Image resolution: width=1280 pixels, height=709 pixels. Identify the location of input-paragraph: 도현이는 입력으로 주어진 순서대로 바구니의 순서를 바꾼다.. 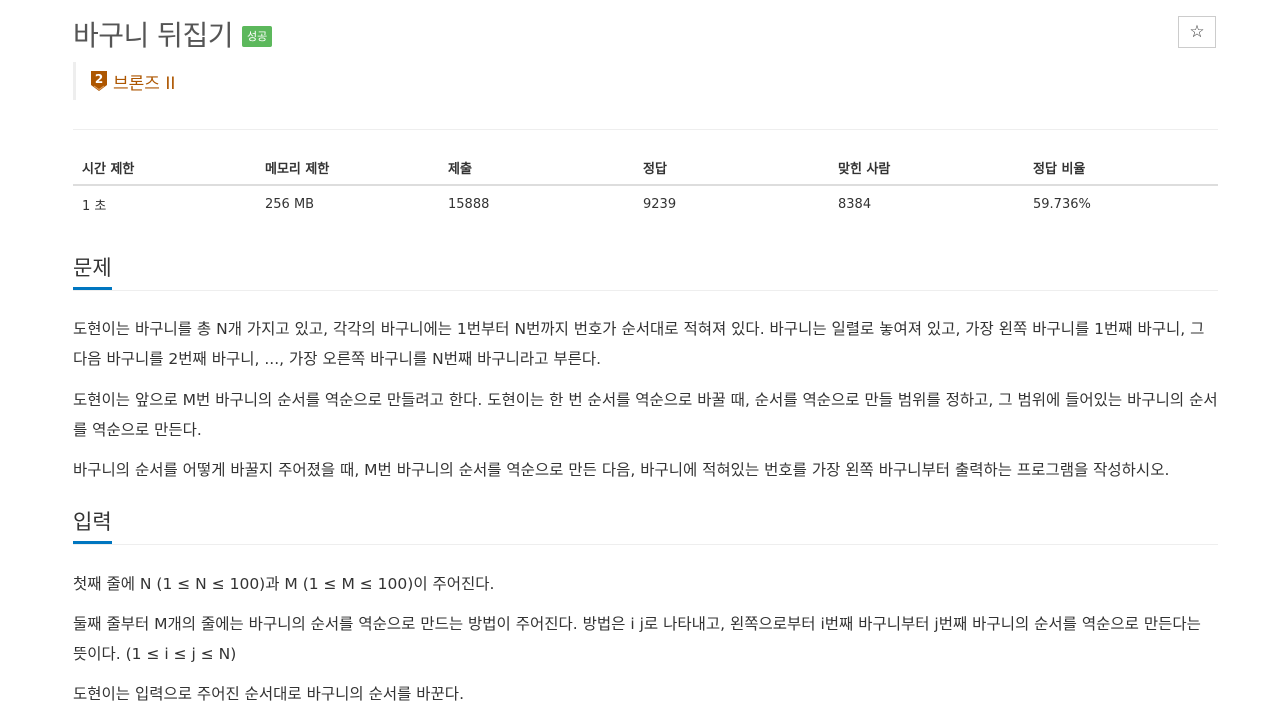
(268, 694).